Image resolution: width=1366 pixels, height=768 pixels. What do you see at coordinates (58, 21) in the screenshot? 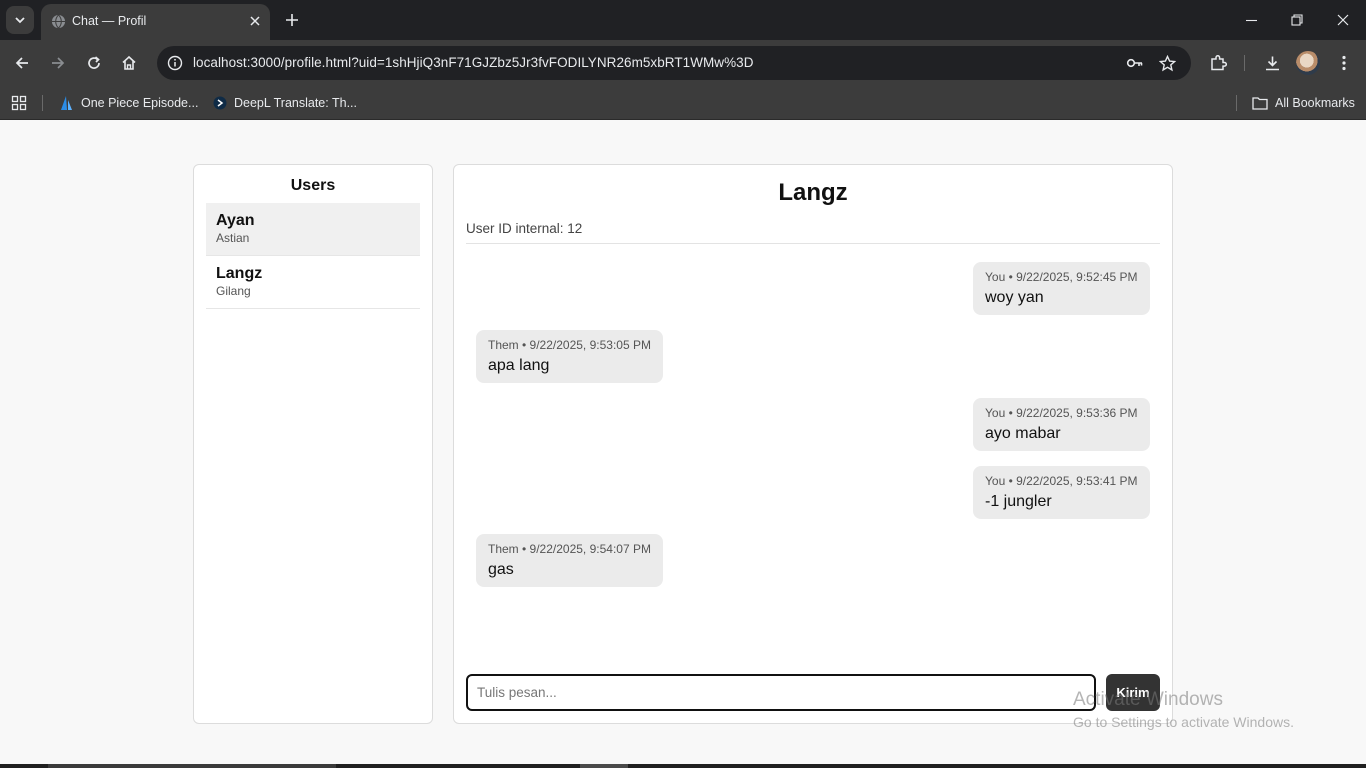
I see `globe-icon` at bounding box center [58, 21].